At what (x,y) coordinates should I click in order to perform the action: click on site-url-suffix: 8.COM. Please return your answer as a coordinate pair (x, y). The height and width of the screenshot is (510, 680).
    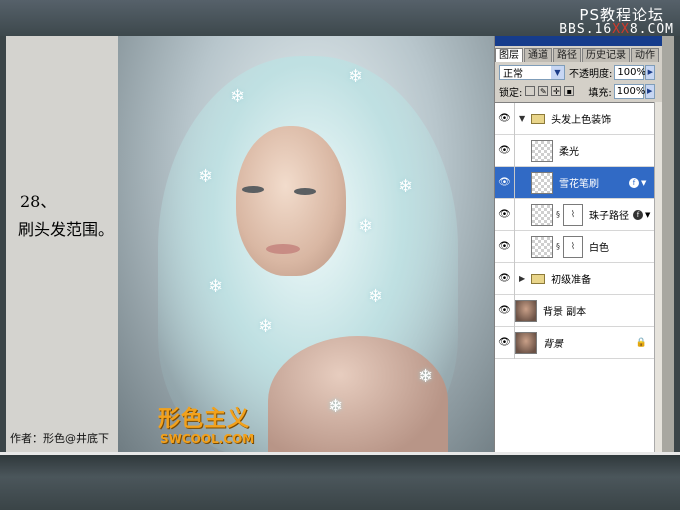
    Looking at the image, I should click on (651, 29).